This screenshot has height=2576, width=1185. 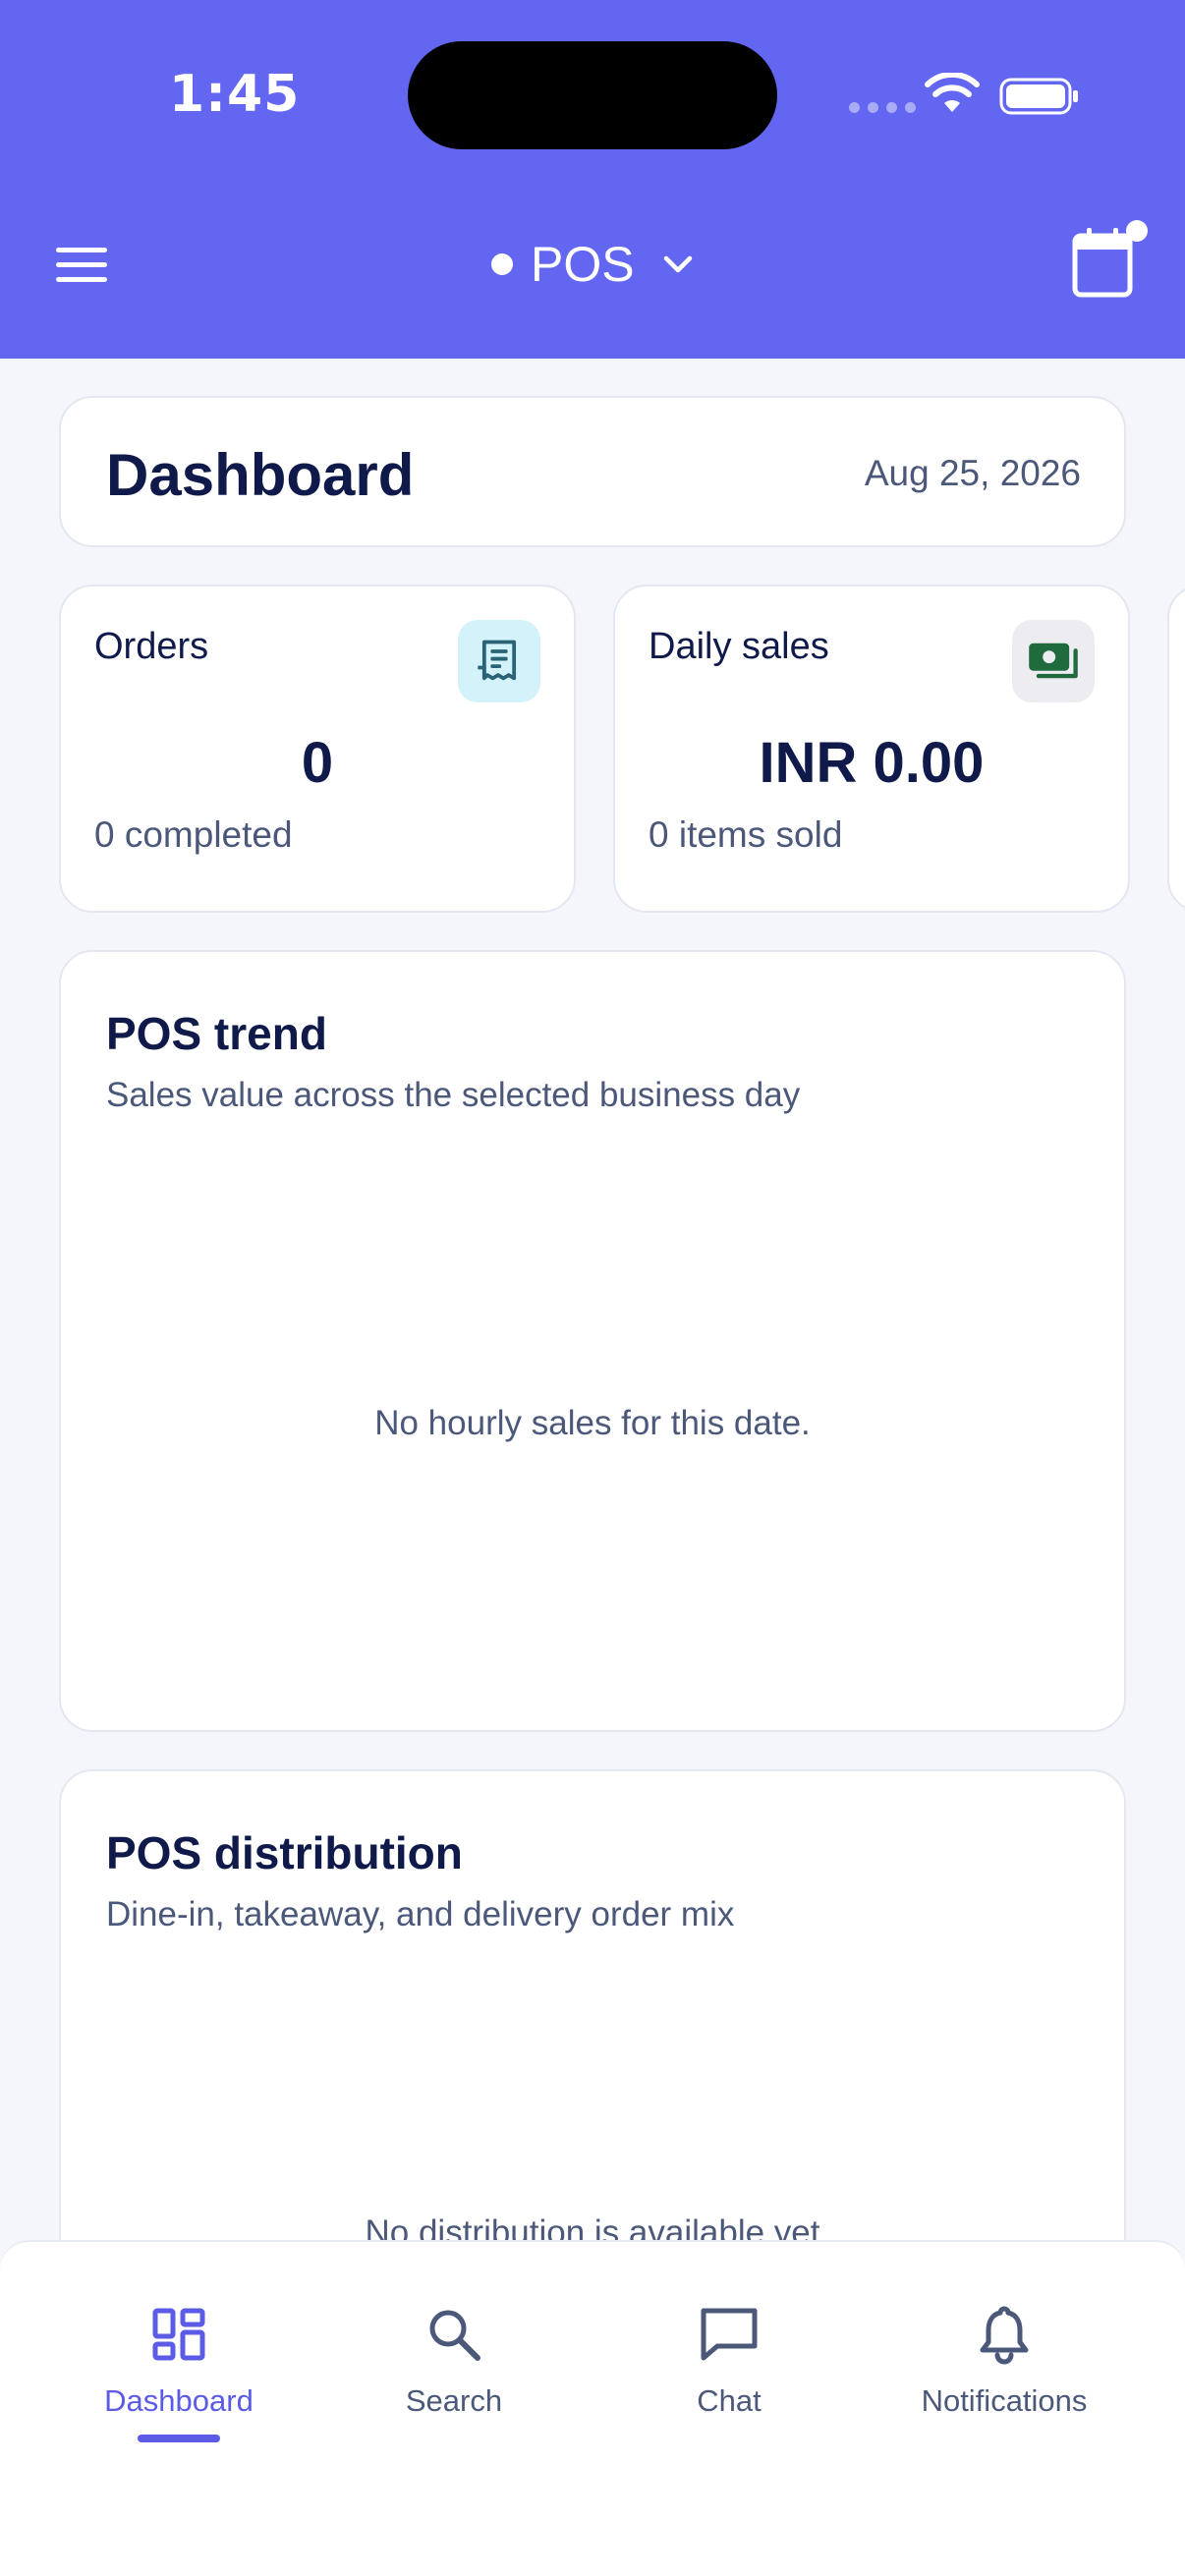 What do you see at coordinates (592, 95) in the screenshot?
I see `dynamic-island` at bounding box center [592, 95].